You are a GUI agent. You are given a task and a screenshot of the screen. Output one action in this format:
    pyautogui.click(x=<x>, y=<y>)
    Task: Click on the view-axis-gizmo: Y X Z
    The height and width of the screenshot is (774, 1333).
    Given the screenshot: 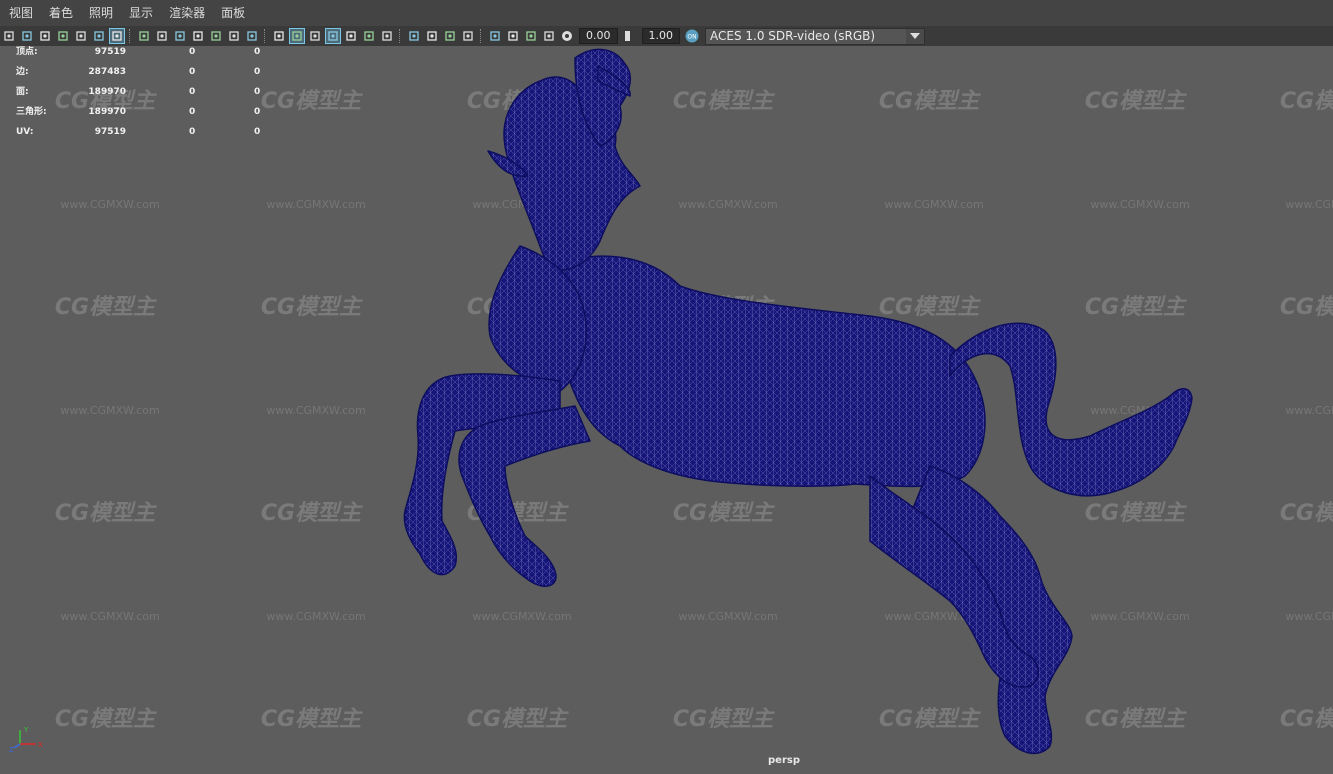 What is the action you would take?
    pyautogui.click(x=26, y=740)
    